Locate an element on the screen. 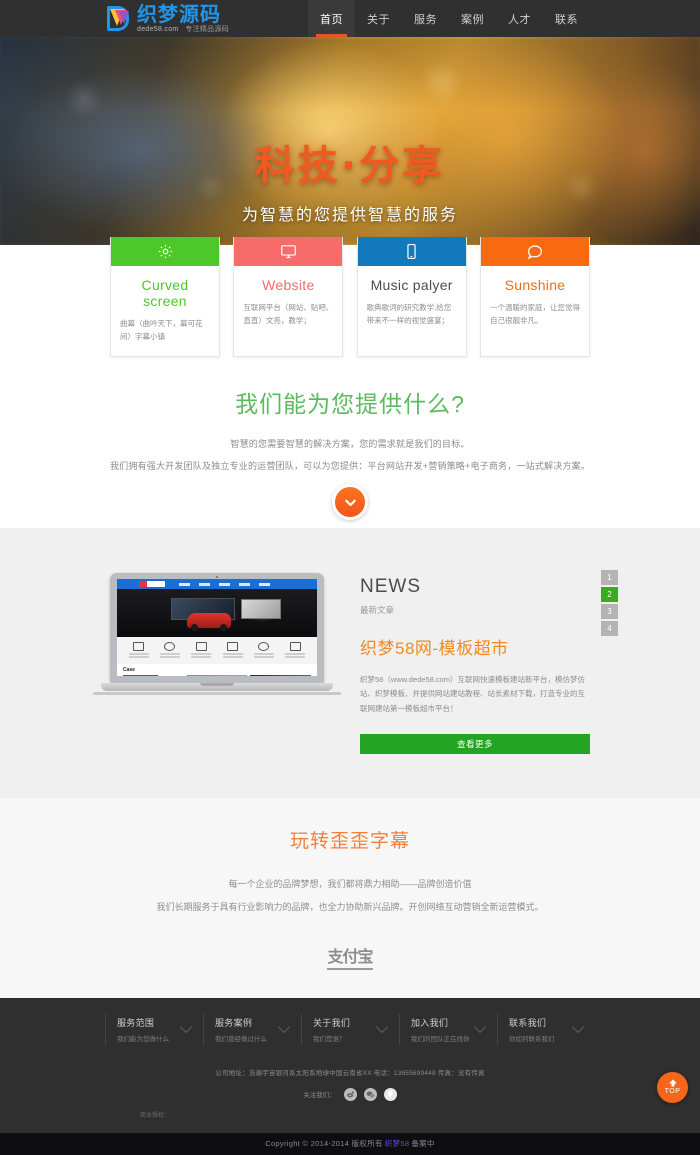 This screenshot has height=1155, width=700. gear-icon is located at coordinates (165, 251).